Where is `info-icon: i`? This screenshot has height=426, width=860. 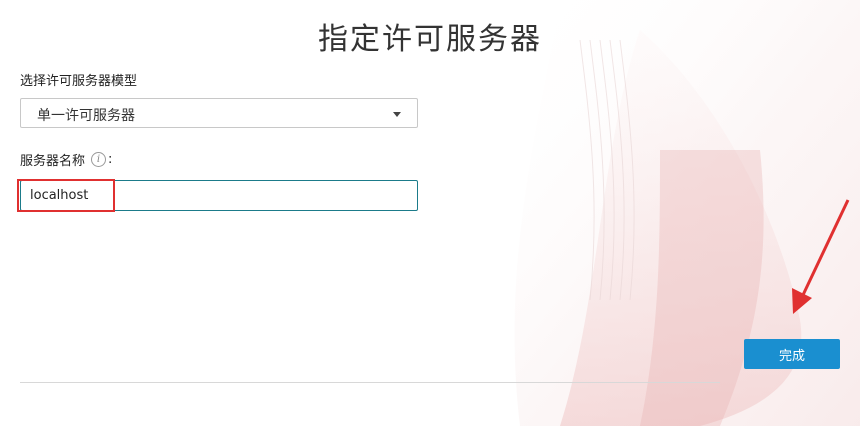 info-icon: i is located at coordinates (99, 159).